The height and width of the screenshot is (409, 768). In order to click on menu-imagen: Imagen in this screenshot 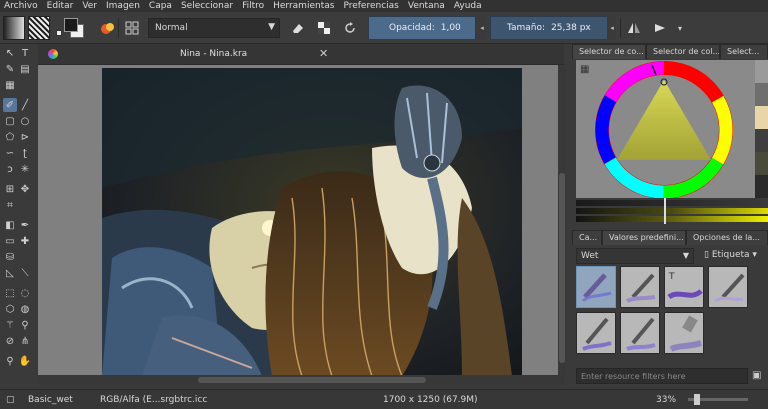, I will do `click(123, 6)`.